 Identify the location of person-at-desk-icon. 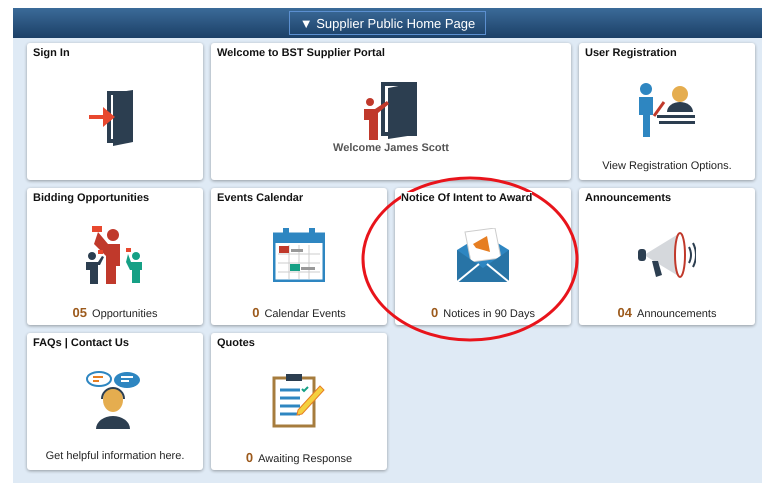
(667, 110).